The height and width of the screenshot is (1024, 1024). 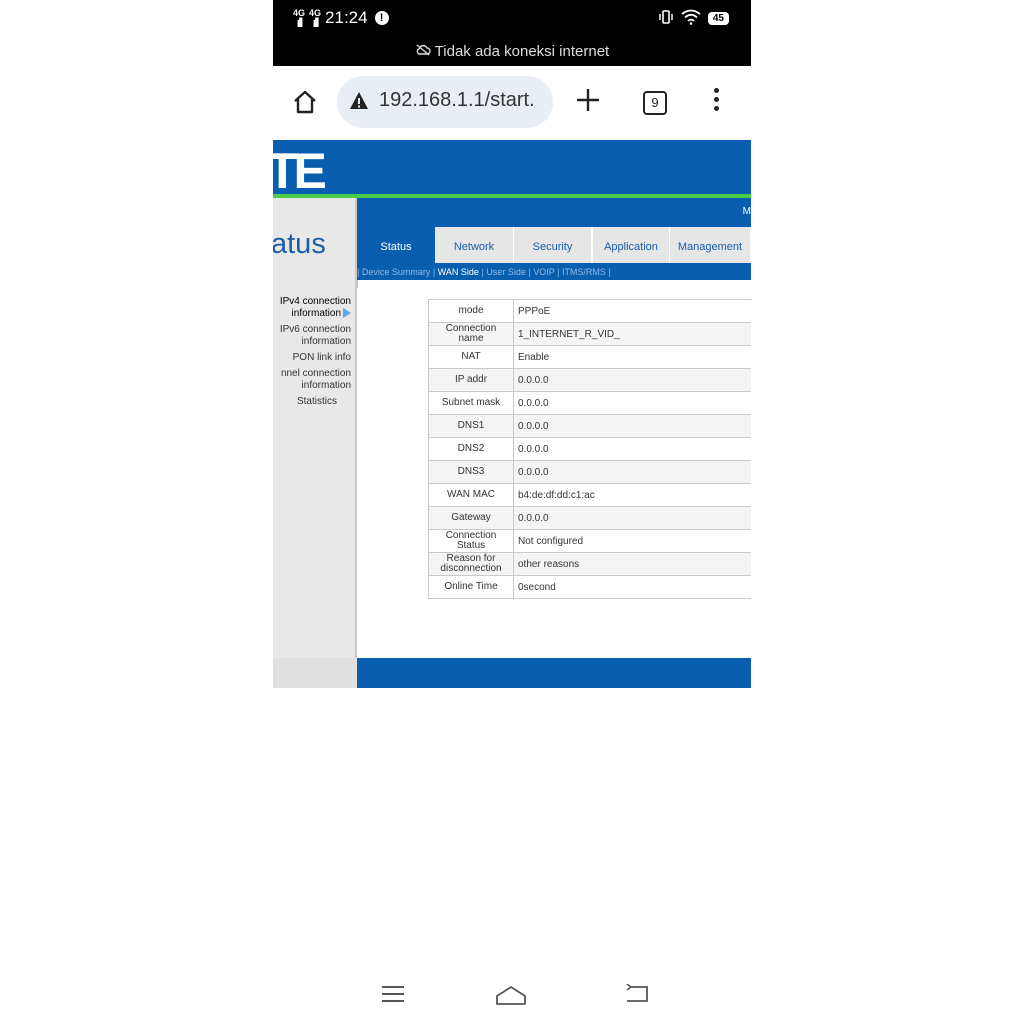 I want to click on status-right: 45, so click(x=693, y=18).